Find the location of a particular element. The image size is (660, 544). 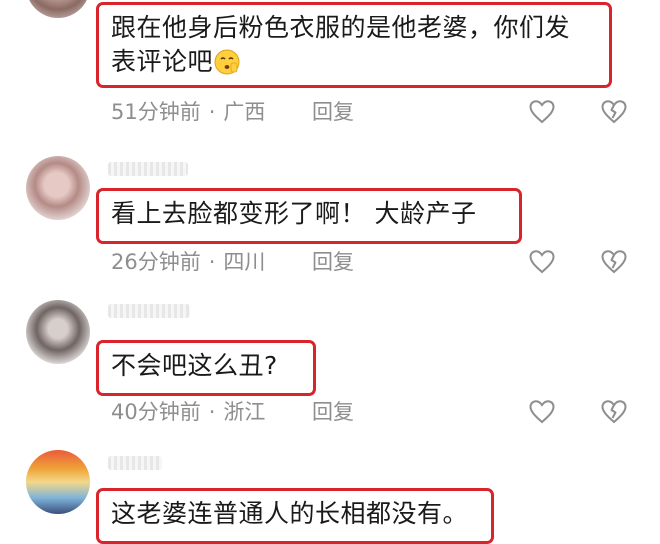

comment-meta: 51分钟前 · 广西 is located at coordinates (188, 112).